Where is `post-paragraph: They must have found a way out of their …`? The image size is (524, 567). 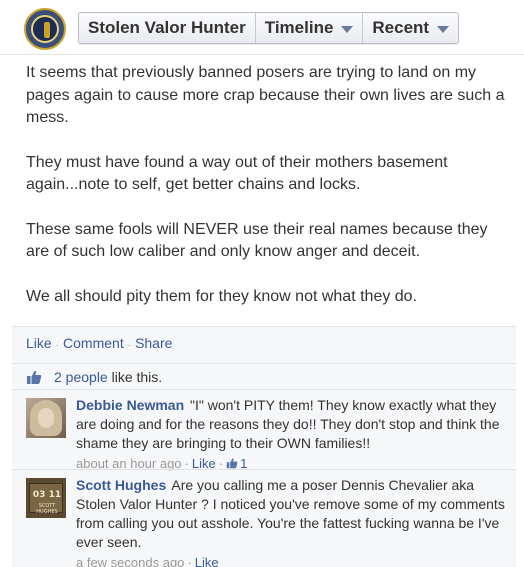 post-paragraph: They must have found a way out of their … is located at coordinates (237, 173).